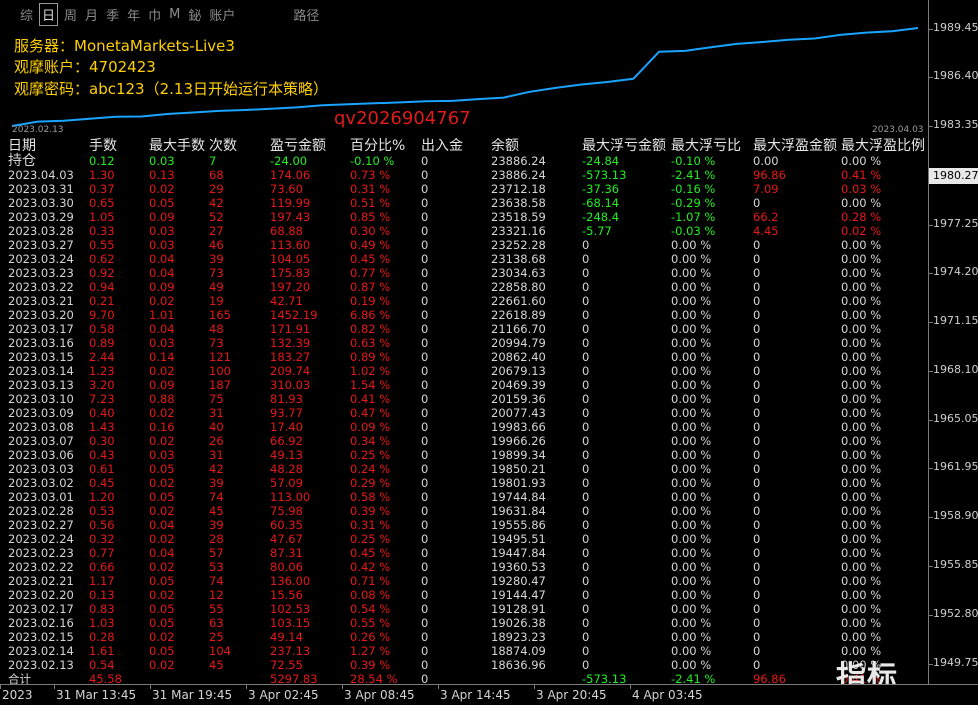 Image resolution: width=978 pixels, height=705 pixels. What do you see at coordinates (102, 385) in the screenshot?
I see `table-cell: 3.20` at bounding box center [102, 385].